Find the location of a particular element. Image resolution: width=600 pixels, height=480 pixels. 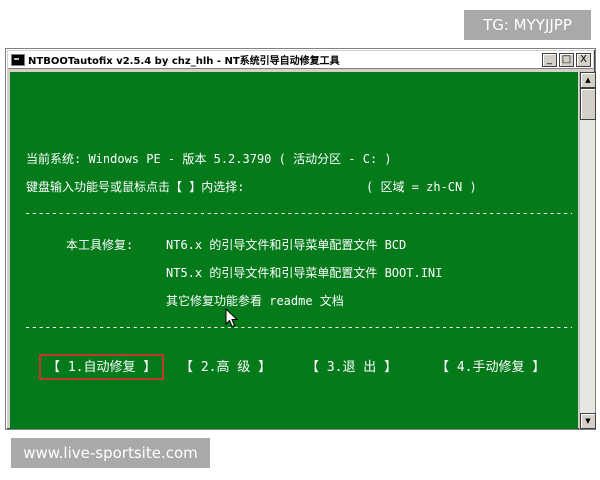

vertical-scrollbar: ▲ ▼ is located at coordinates (587, 250).